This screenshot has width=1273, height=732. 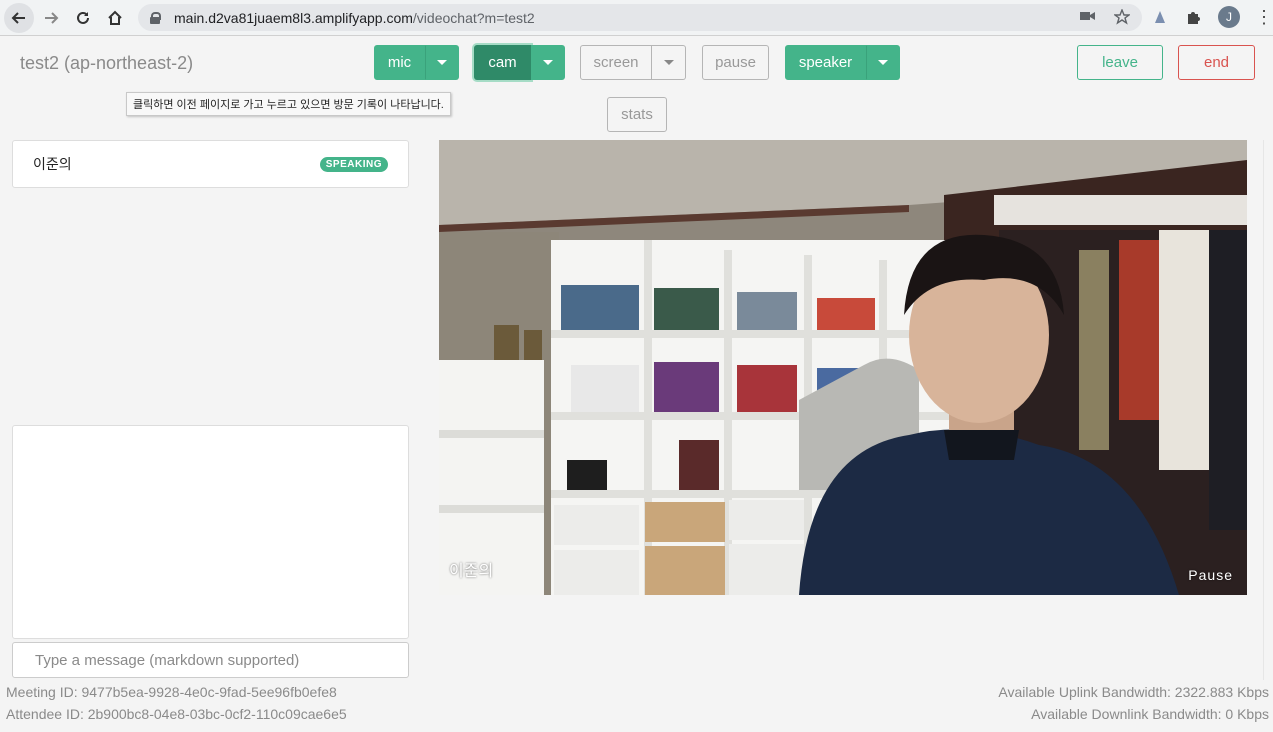 What do you see at coordinates (210, 532) in the screenshot?
I see `chat-messages-panel` at bounding box center [210, 532].